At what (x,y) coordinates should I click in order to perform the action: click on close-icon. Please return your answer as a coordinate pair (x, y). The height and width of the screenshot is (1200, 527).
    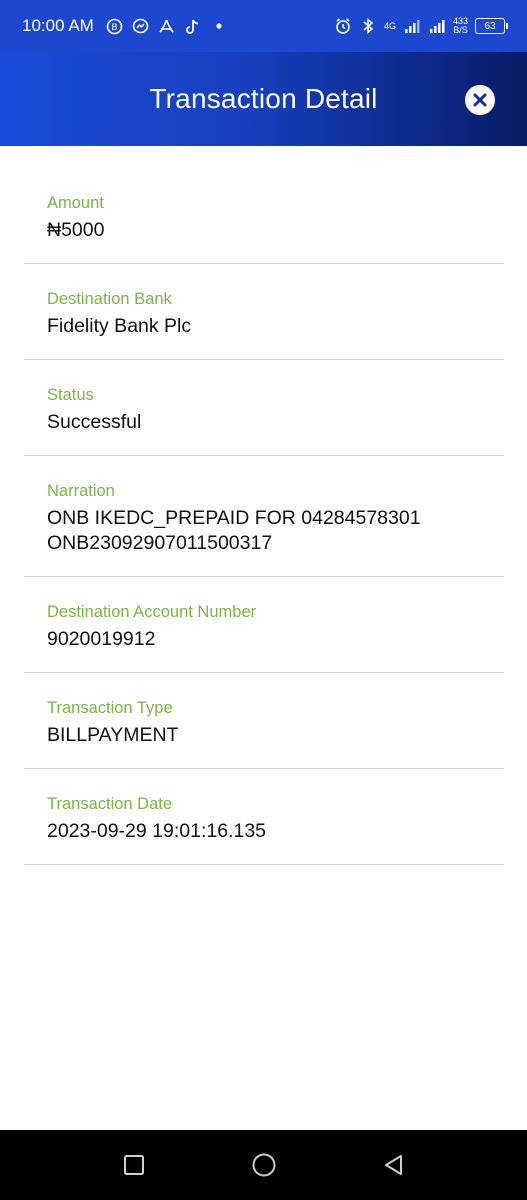
    Looking at the image, I should click on (480, 100).